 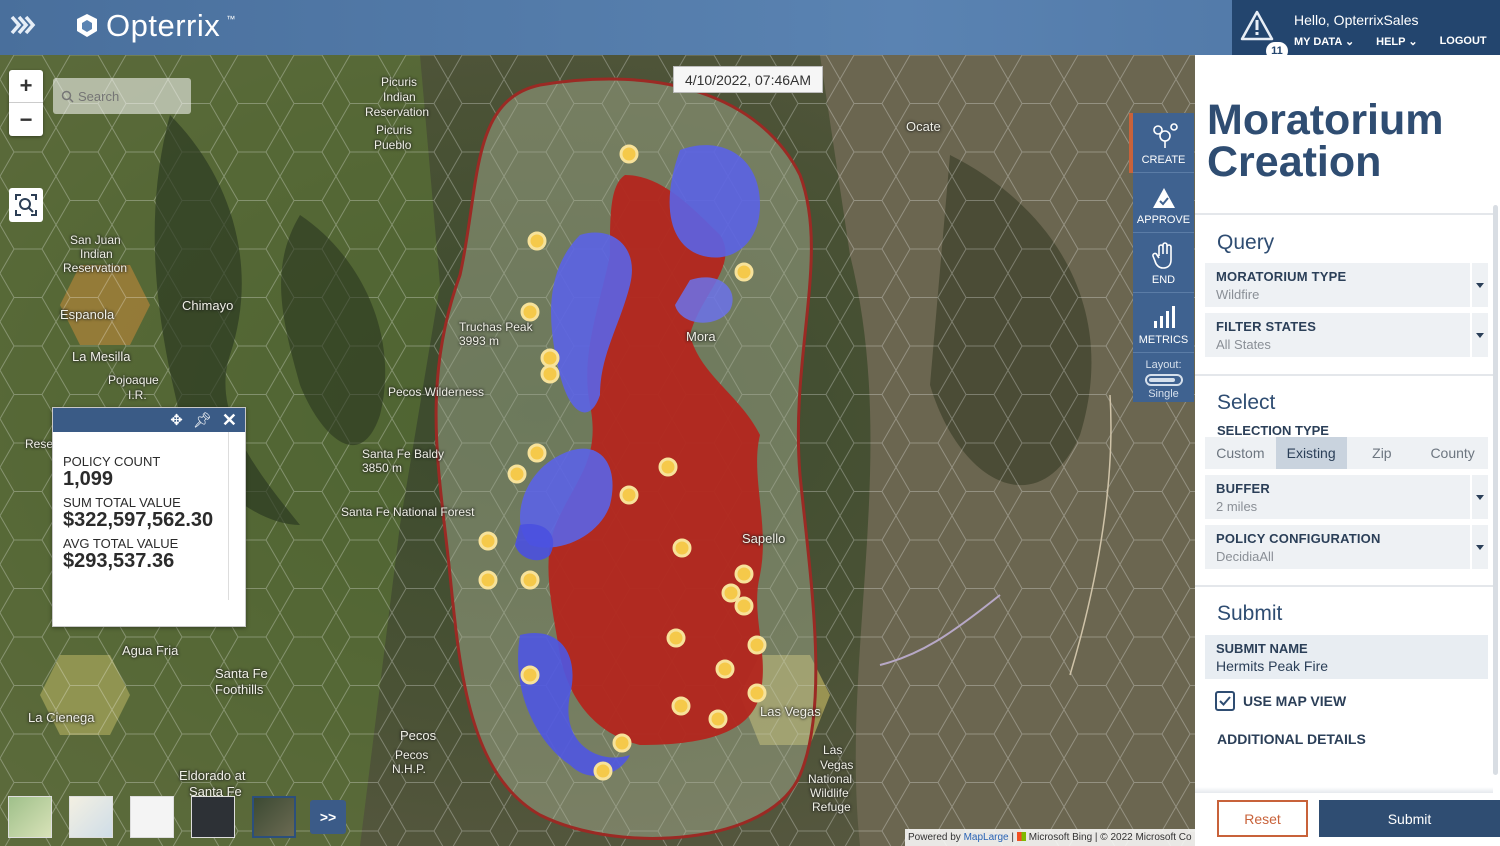 I want to click on tool-end: END, so click(x=1163, y=263).